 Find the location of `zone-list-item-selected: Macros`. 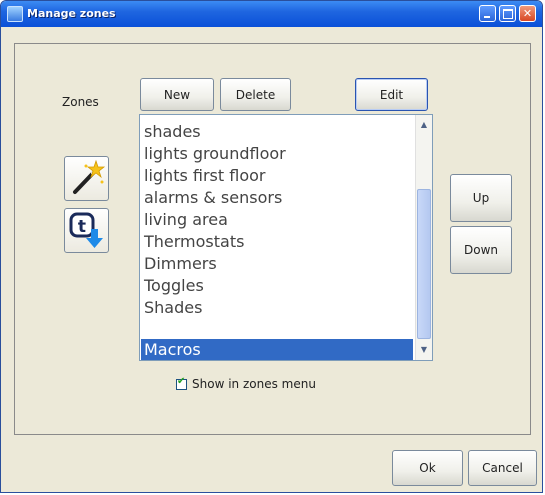

zone-list-item-selected: Macros is located at coordinates (277, 349).